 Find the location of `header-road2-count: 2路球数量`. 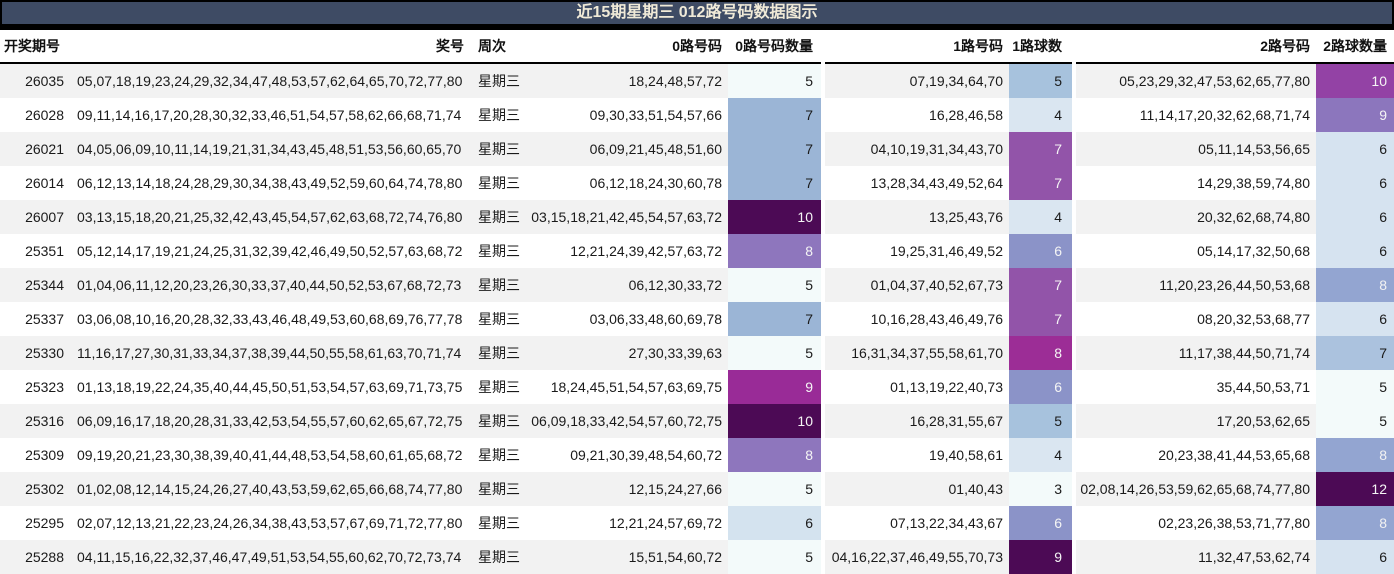

header-road2-count: 2路球数量 is located at coordinates (1355, 47).